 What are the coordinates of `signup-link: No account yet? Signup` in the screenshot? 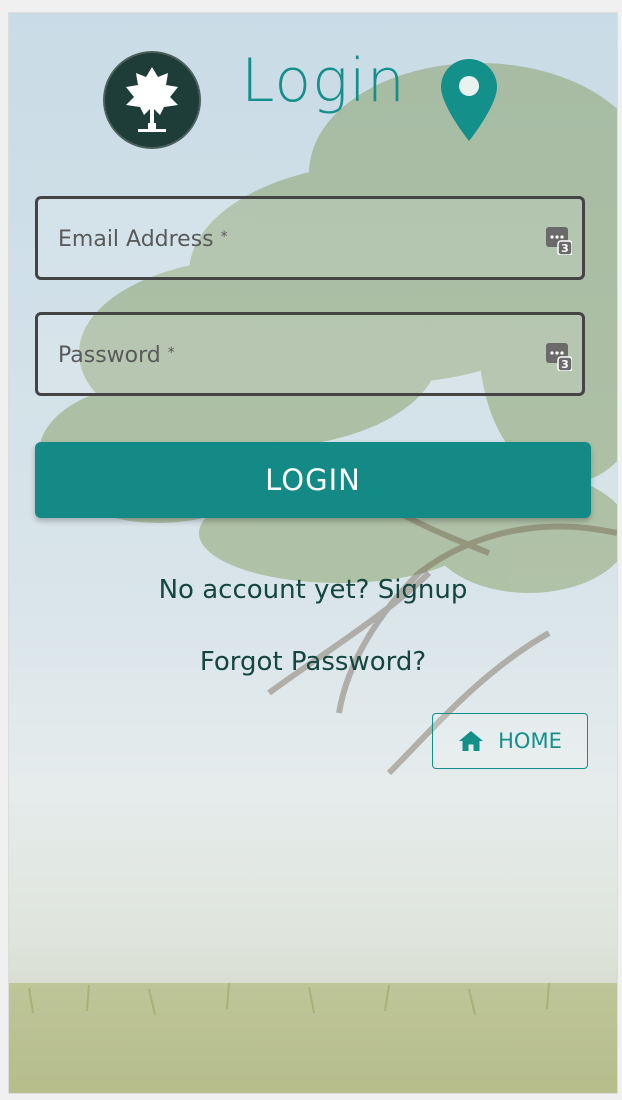 It's located at (313, 590).